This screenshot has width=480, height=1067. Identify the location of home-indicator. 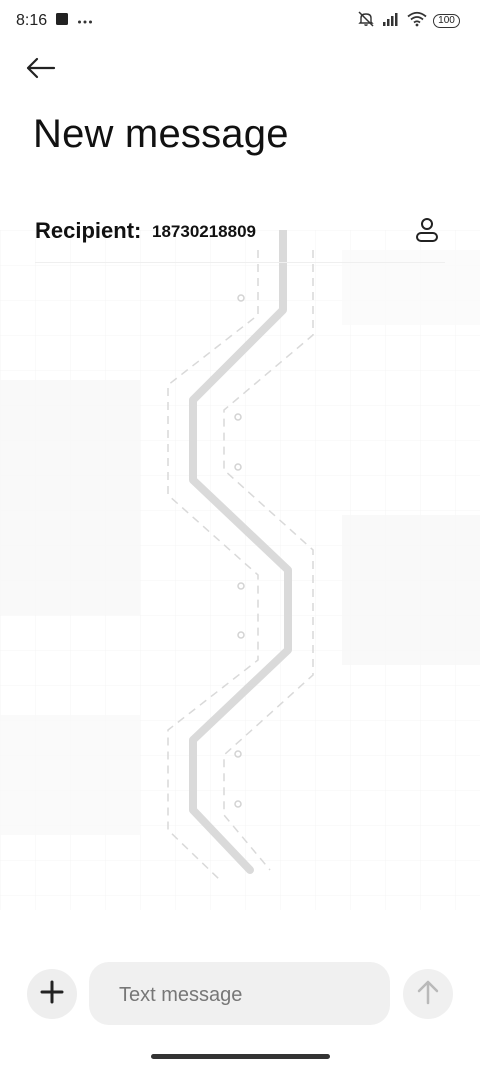
(240, 1056).